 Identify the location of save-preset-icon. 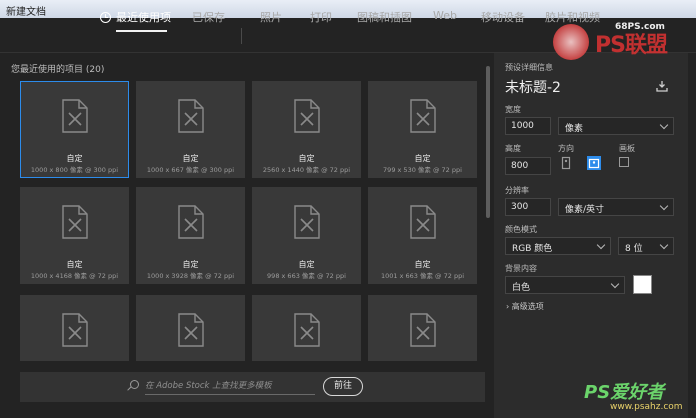
(662, 86).